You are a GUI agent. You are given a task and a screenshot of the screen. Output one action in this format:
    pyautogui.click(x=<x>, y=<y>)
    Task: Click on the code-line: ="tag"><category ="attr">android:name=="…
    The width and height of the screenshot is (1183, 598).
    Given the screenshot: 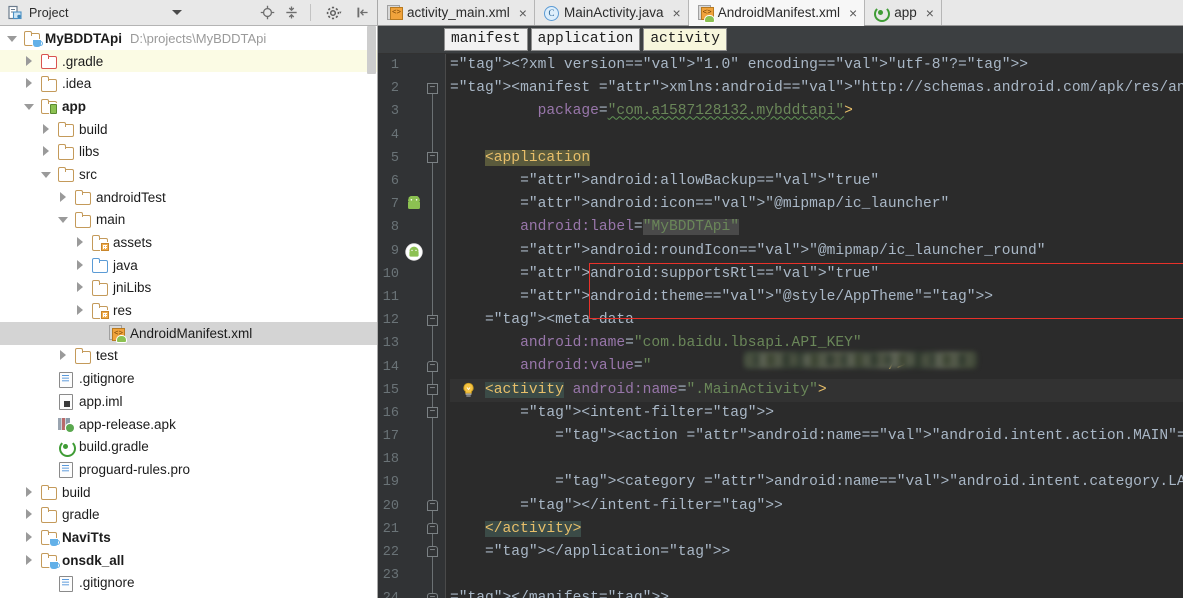 What is the action you would take?
    pyautogui.click(x=816, y=482)
    